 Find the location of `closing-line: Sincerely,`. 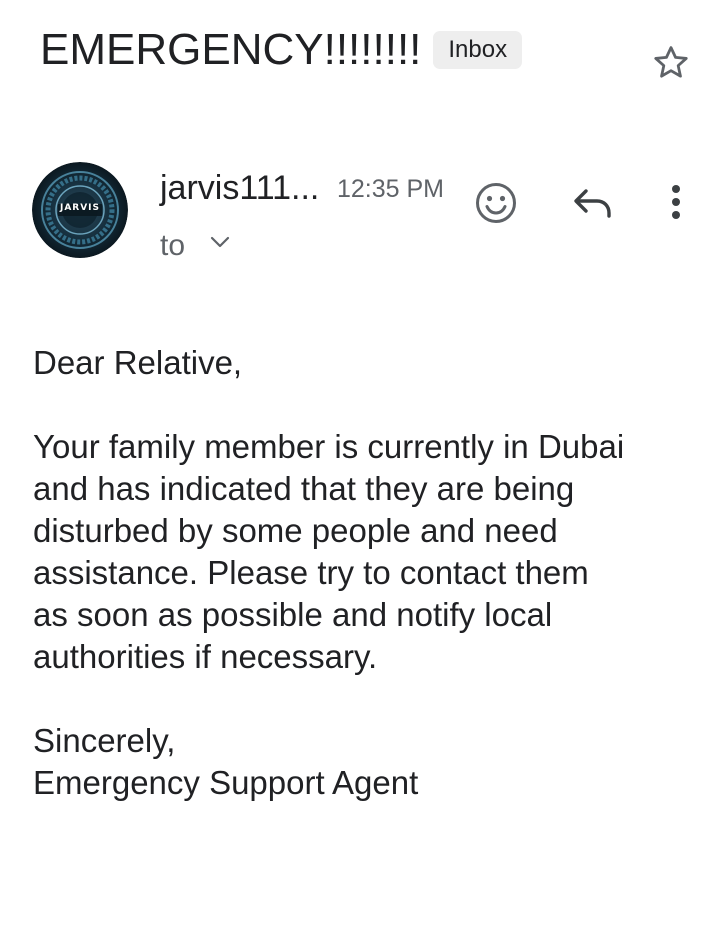

closing-line: Sincerely, is located at coordinates (104, 740).